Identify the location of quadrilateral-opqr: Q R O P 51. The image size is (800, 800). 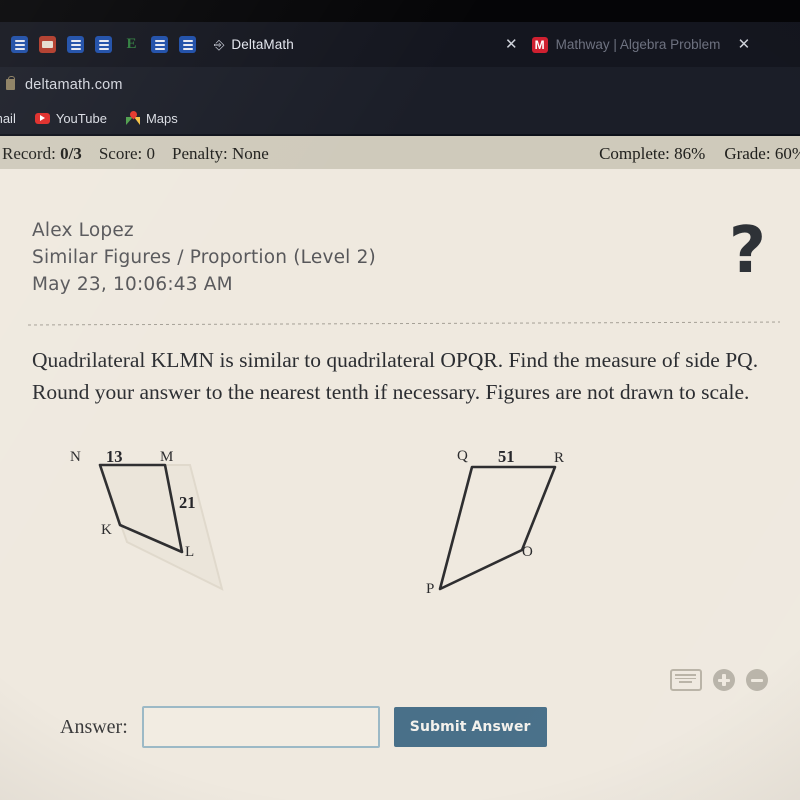
(528, 529).